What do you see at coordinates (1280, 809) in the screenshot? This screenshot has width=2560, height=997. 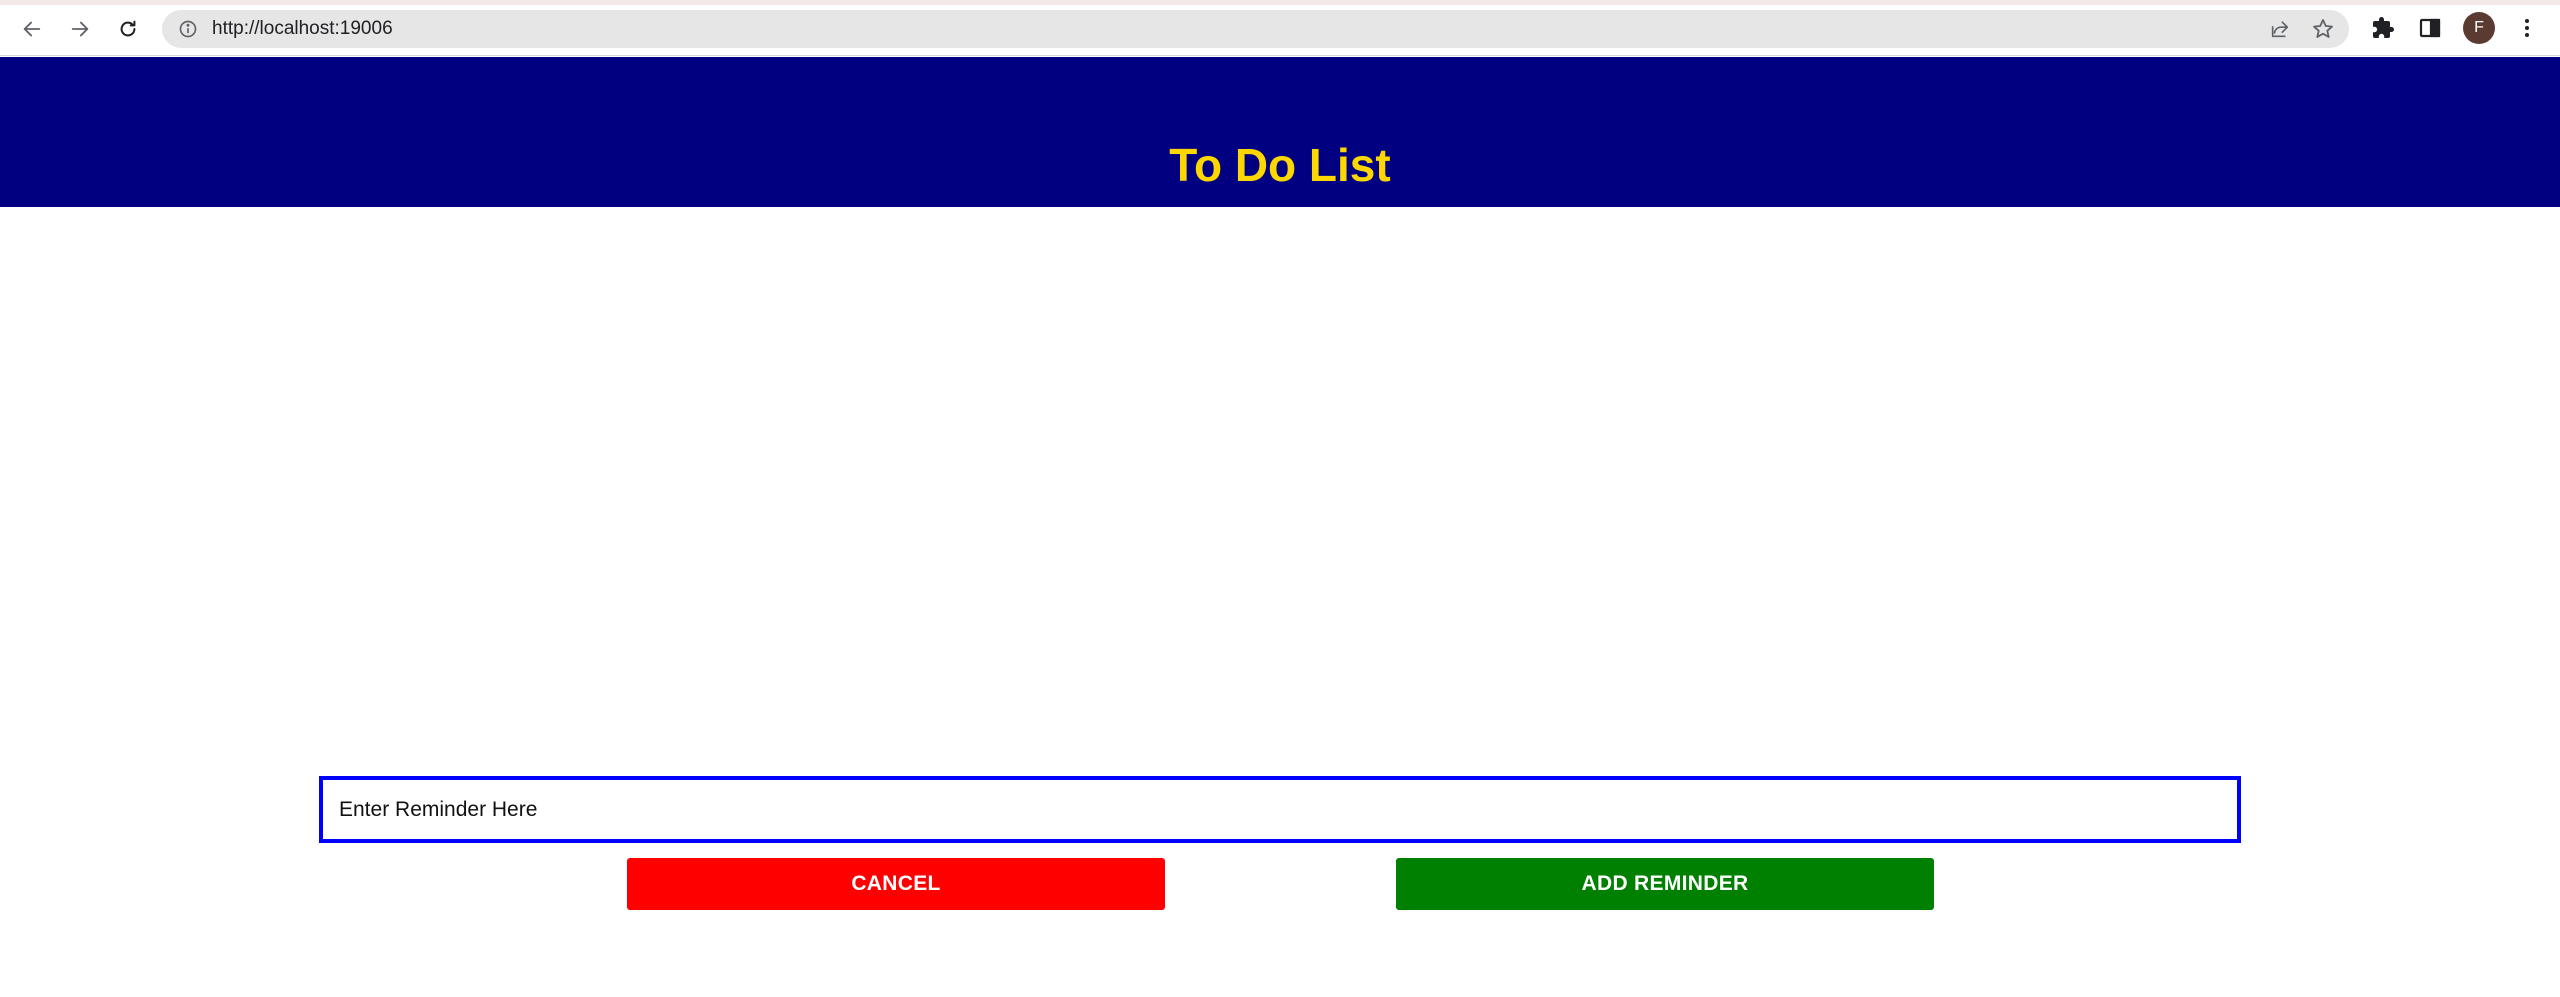 I see `reminder-input` at bounding box center [1280, 809].